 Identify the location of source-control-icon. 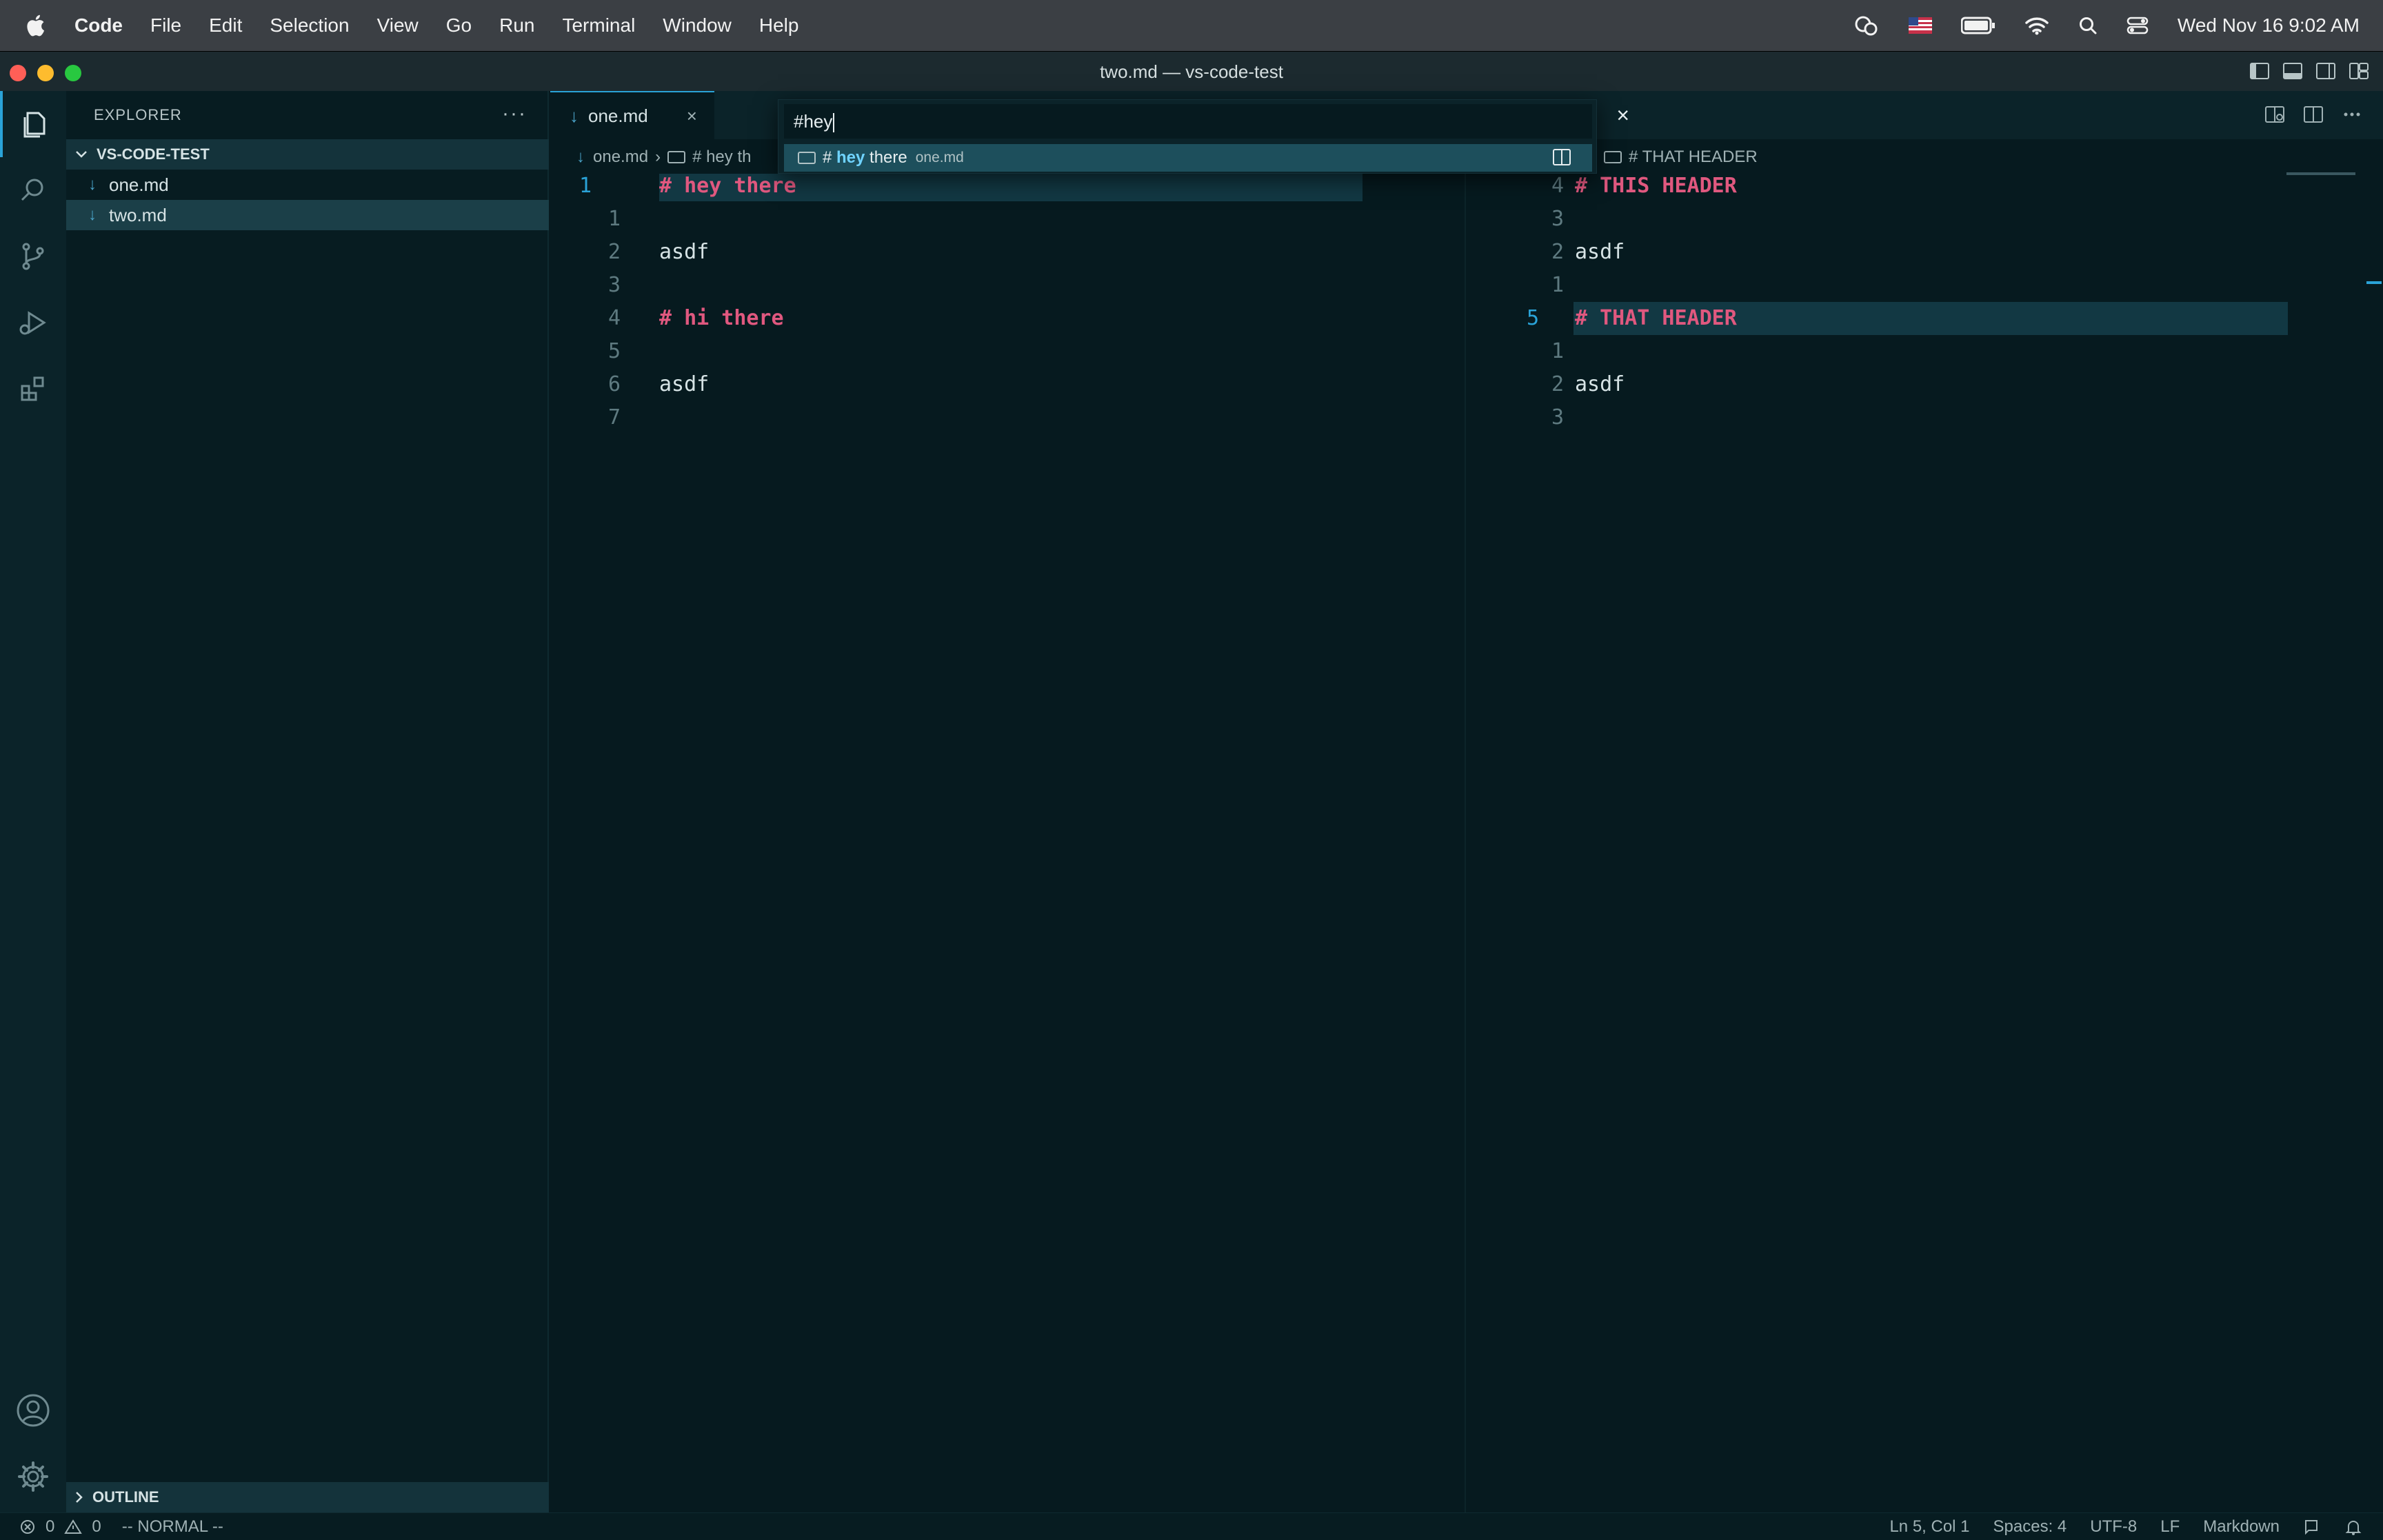
(33, 256).